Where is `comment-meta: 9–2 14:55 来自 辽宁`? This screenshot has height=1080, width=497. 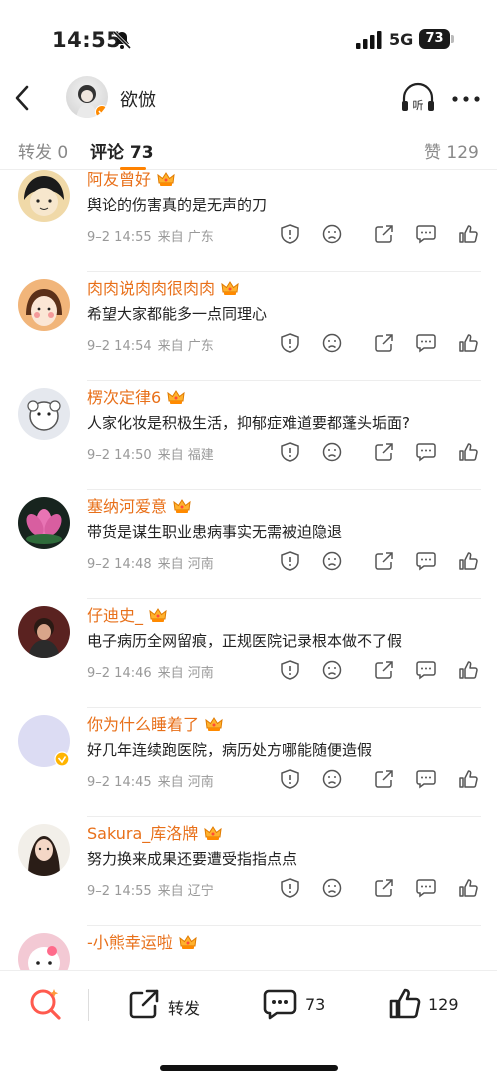
comment-meta: 9–2 14:55 来自 辽宁 is located at coordinates (153, 889).